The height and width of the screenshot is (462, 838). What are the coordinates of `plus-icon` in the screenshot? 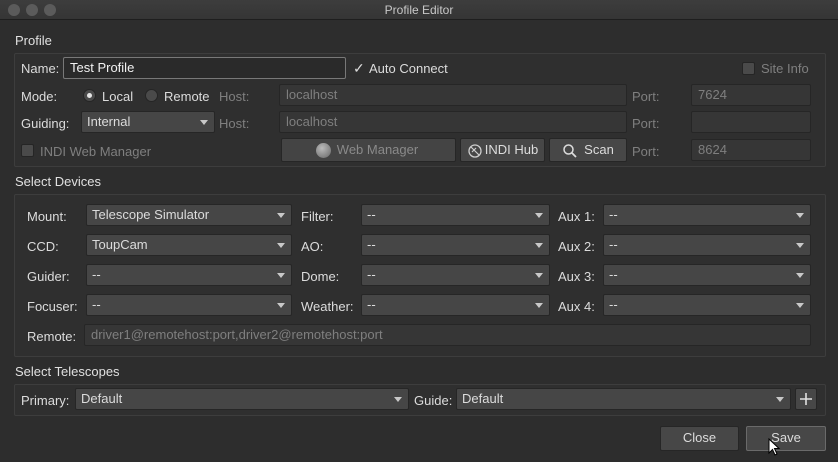 It's located at (806, 399).